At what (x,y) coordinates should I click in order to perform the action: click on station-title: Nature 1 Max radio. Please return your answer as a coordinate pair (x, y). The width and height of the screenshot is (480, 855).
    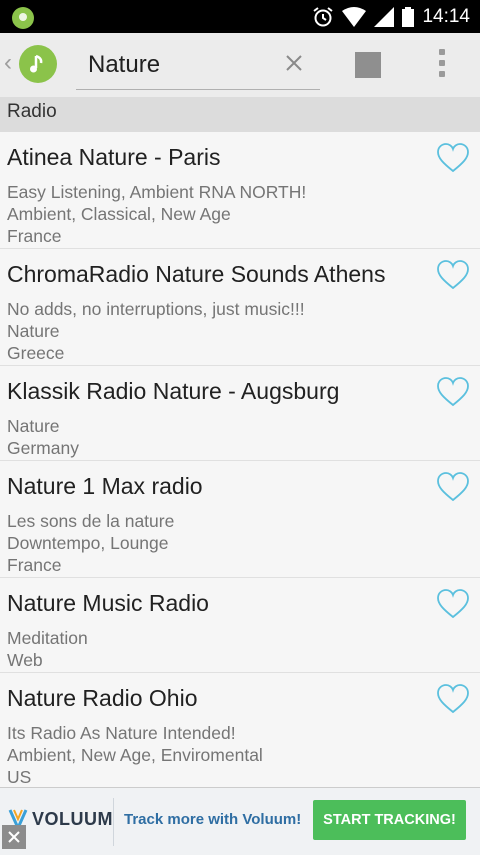
    Looking at the image, I should click on (105, 486).